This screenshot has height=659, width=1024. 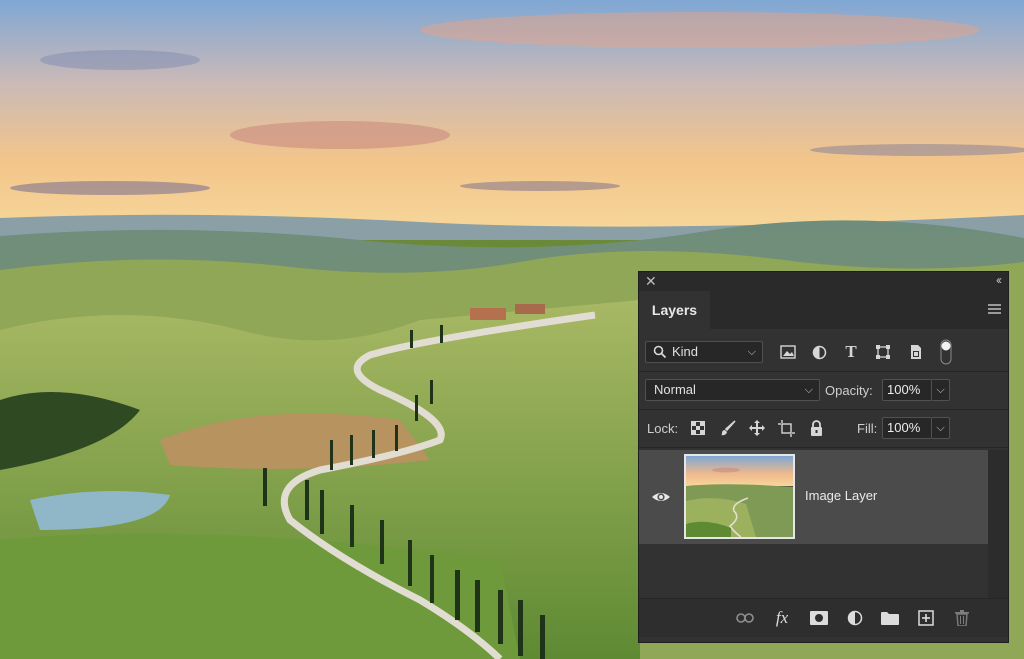 What do you see at coordinates (841, 495) in the screenshot?
I see `layer-name: Image Layer` at bounding box center [841, 495].